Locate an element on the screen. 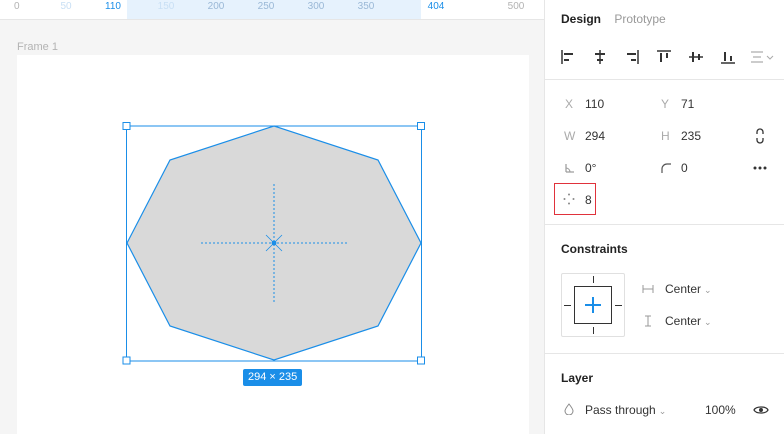 The width and height of the screenshot is (784, 434). corner-radius-icon is located at coordinates (666, 168).